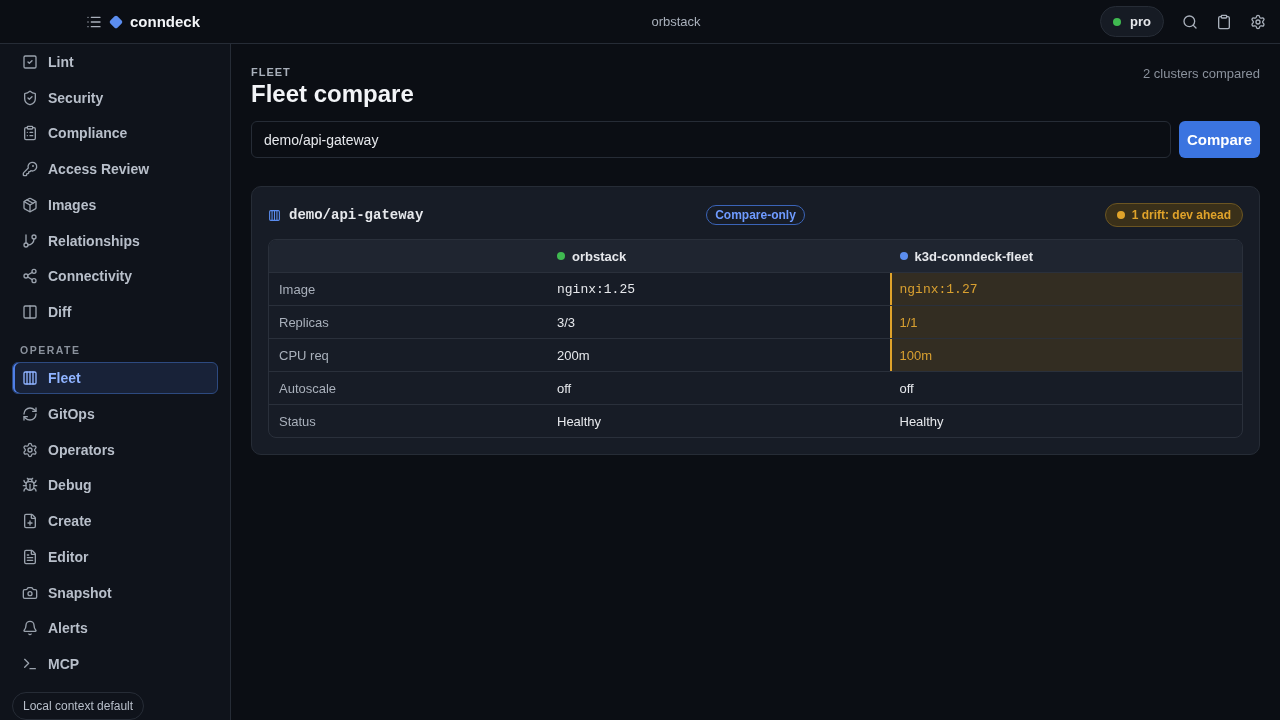 Image resolution: width=1280 pixels, height=720 pixels. I want to click on key-icon, so click(30, 169).